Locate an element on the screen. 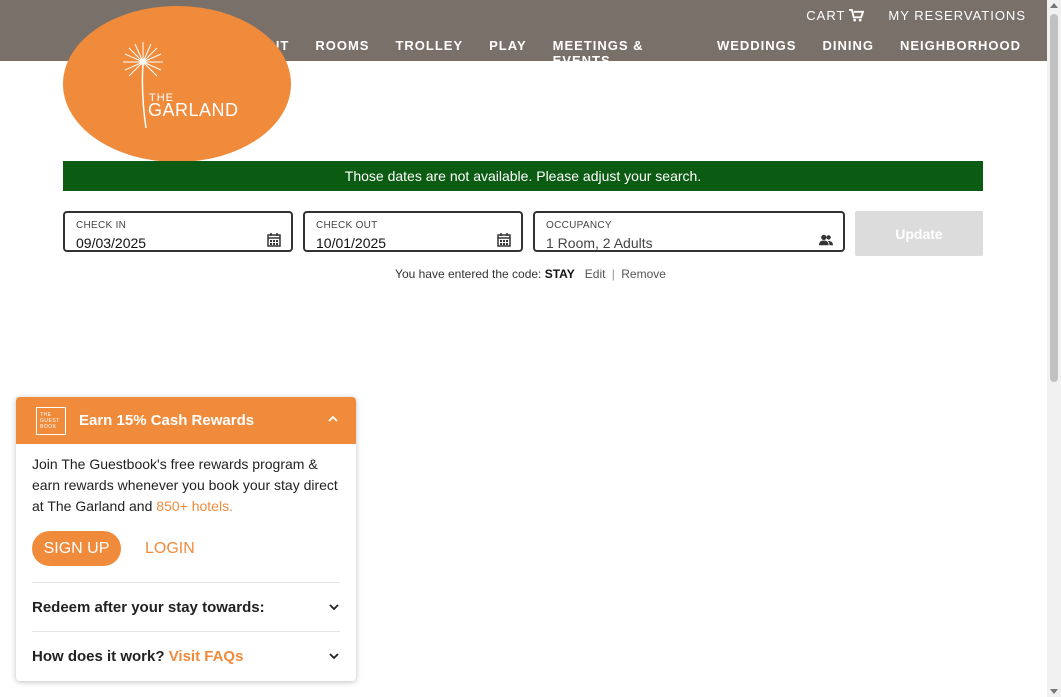  edit-promo-link: Edit is located at coordinates (595, 274).